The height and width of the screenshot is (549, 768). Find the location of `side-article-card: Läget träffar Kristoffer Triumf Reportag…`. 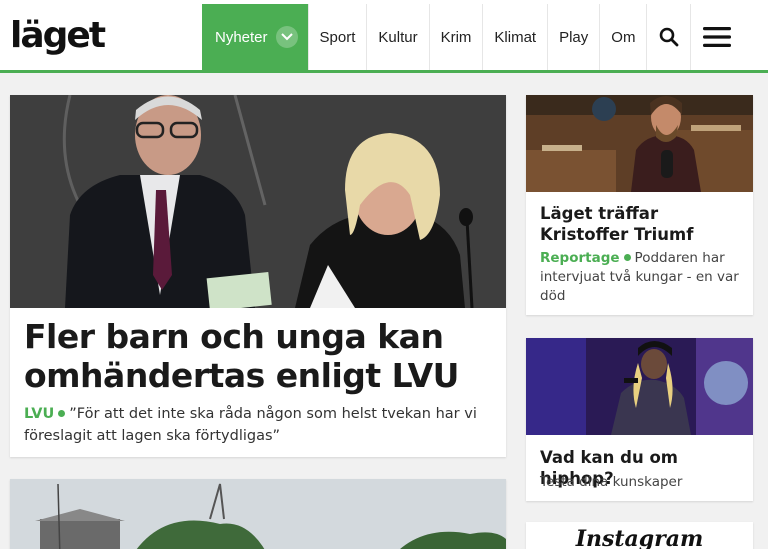

side-article-card: Läget träffar Kristoffer Triumf Reportag… is located at coordinates (639, 205).